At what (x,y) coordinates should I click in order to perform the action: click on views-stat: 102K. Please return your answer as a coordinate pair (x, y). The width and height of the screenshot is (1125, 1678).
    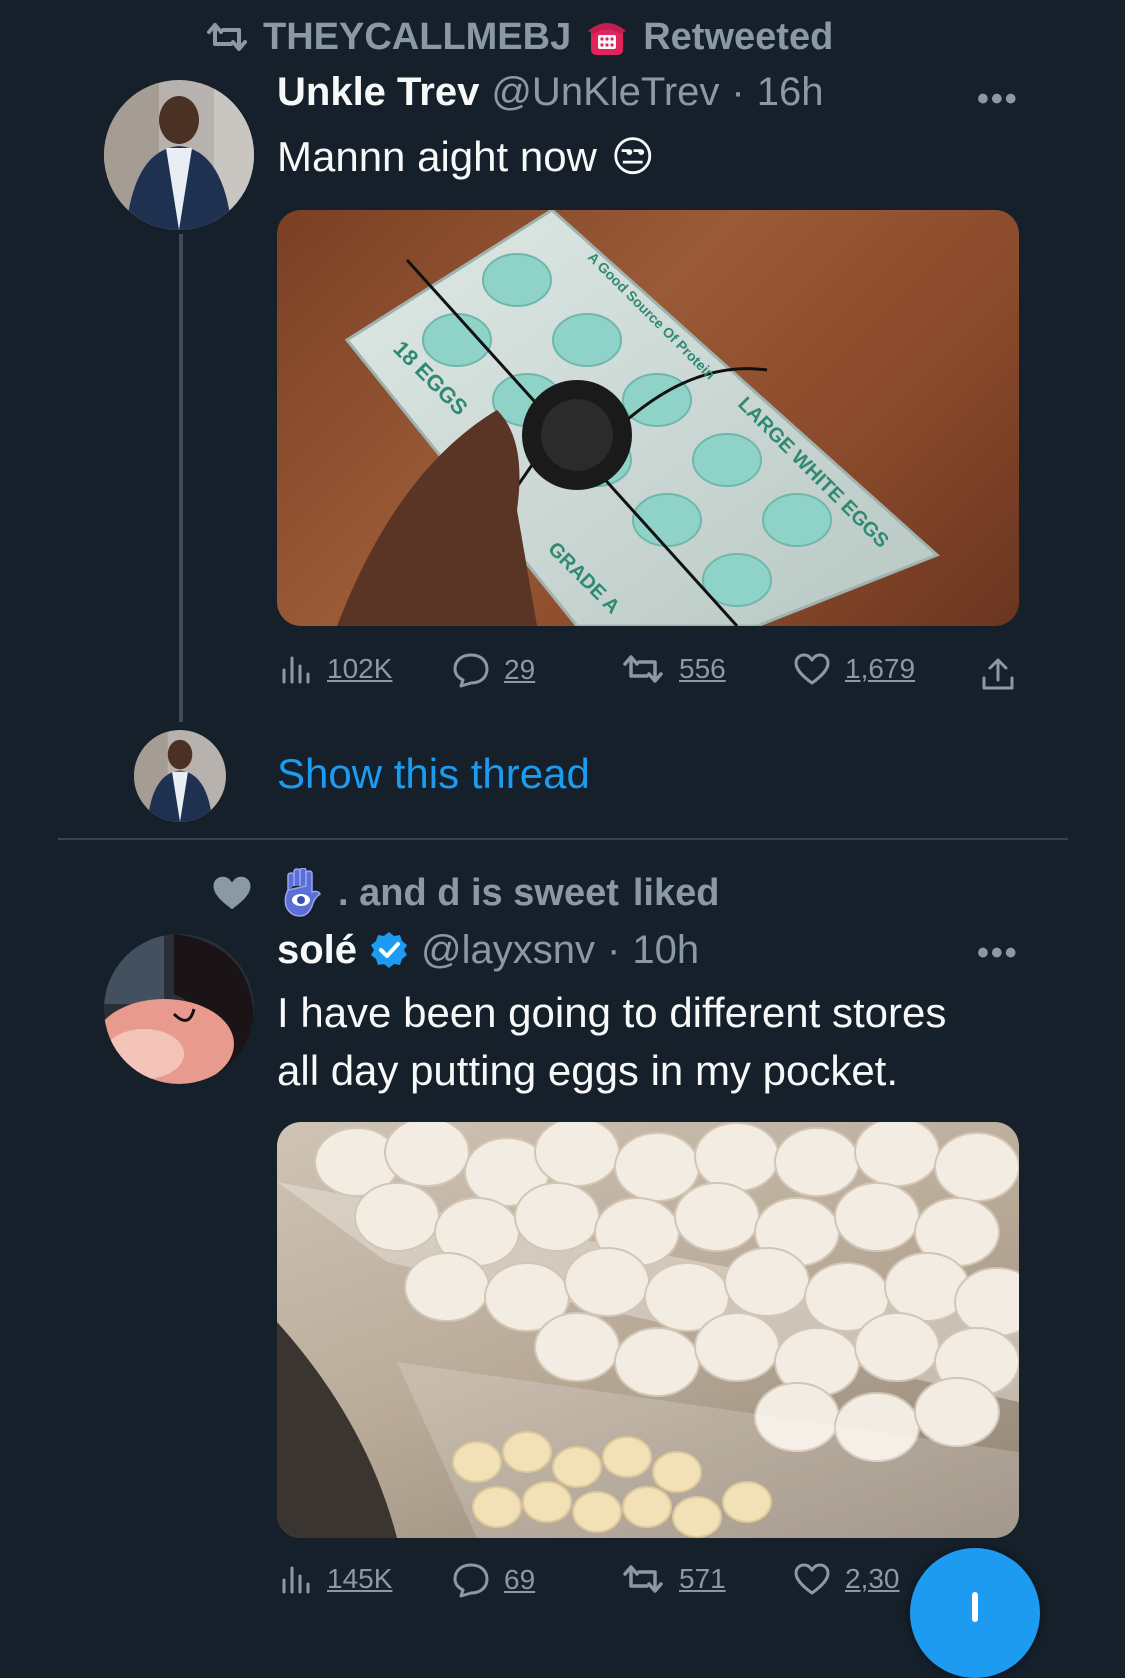
    Looking at the image, I should click on (335, 669).